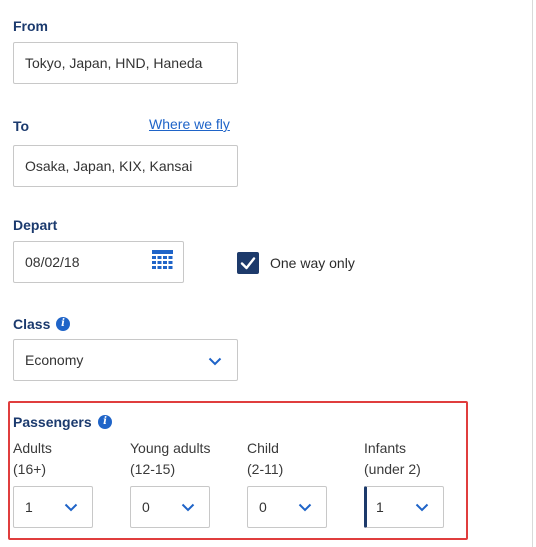 The image size is (536, 547). Describe the element at coordinates (404, 507) in the screenshot. I see `infants-select: 1` at that location.